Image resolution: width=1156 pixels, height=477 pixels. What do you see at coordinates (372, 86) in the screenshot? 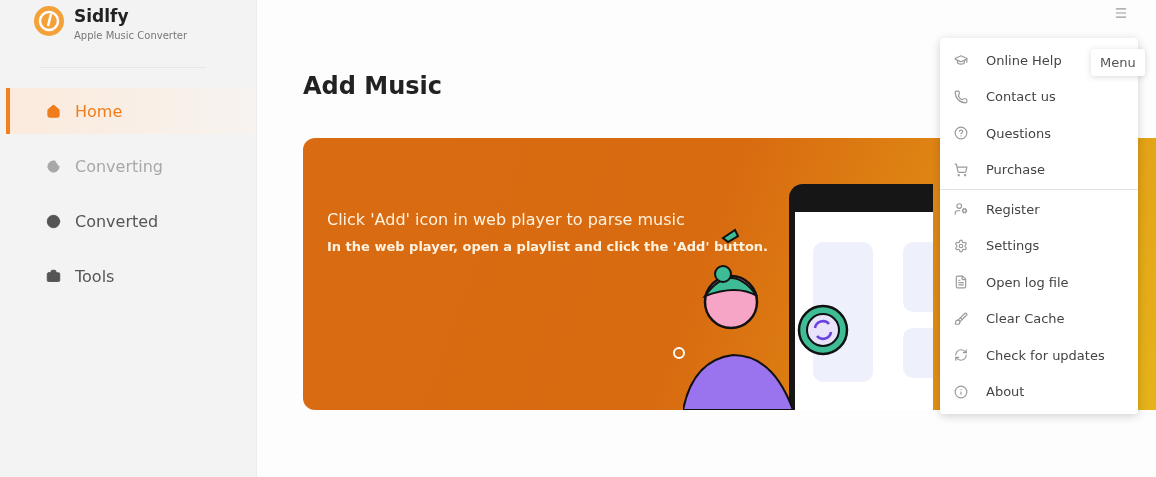
I see `page-title: Add Music` at bounding box center [372, 86].